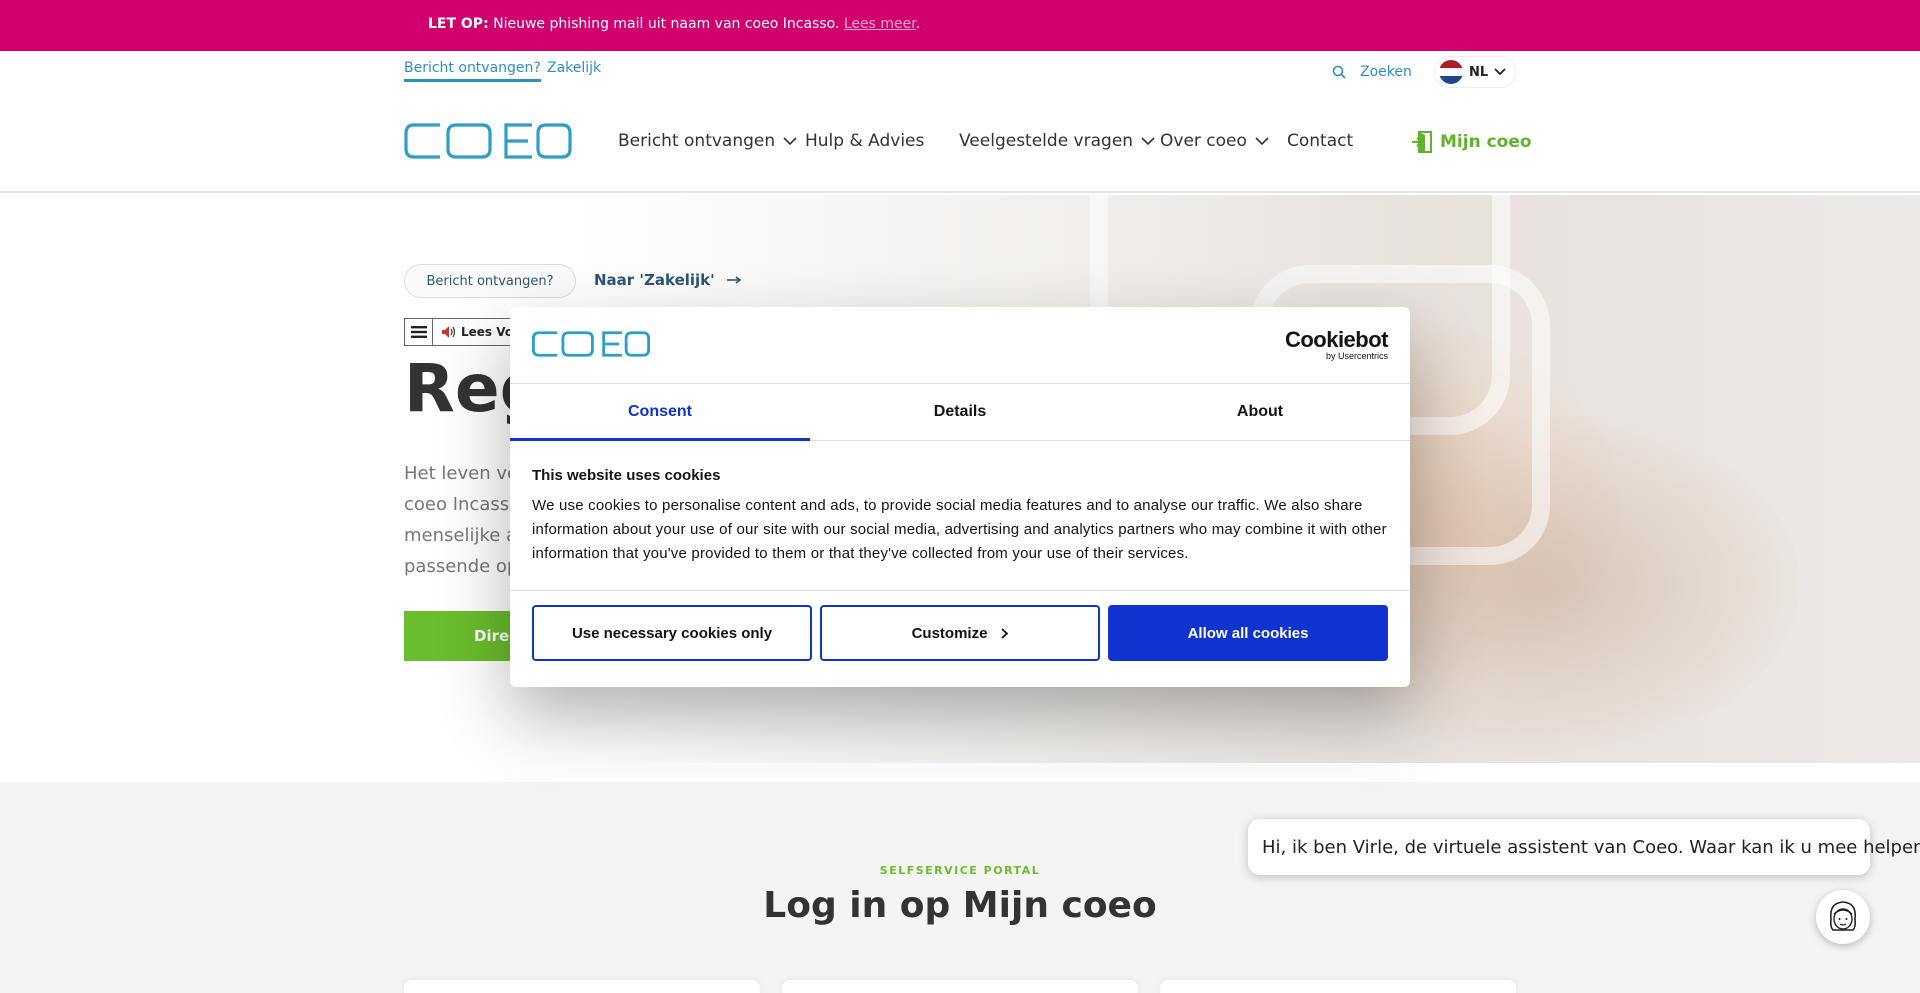 Image resolution: width=1920 pixels, height=993 pixels. Describe the element at coordinates (1451, 72) in the screenshot. I see `netherlands-flag-icon` at that location.